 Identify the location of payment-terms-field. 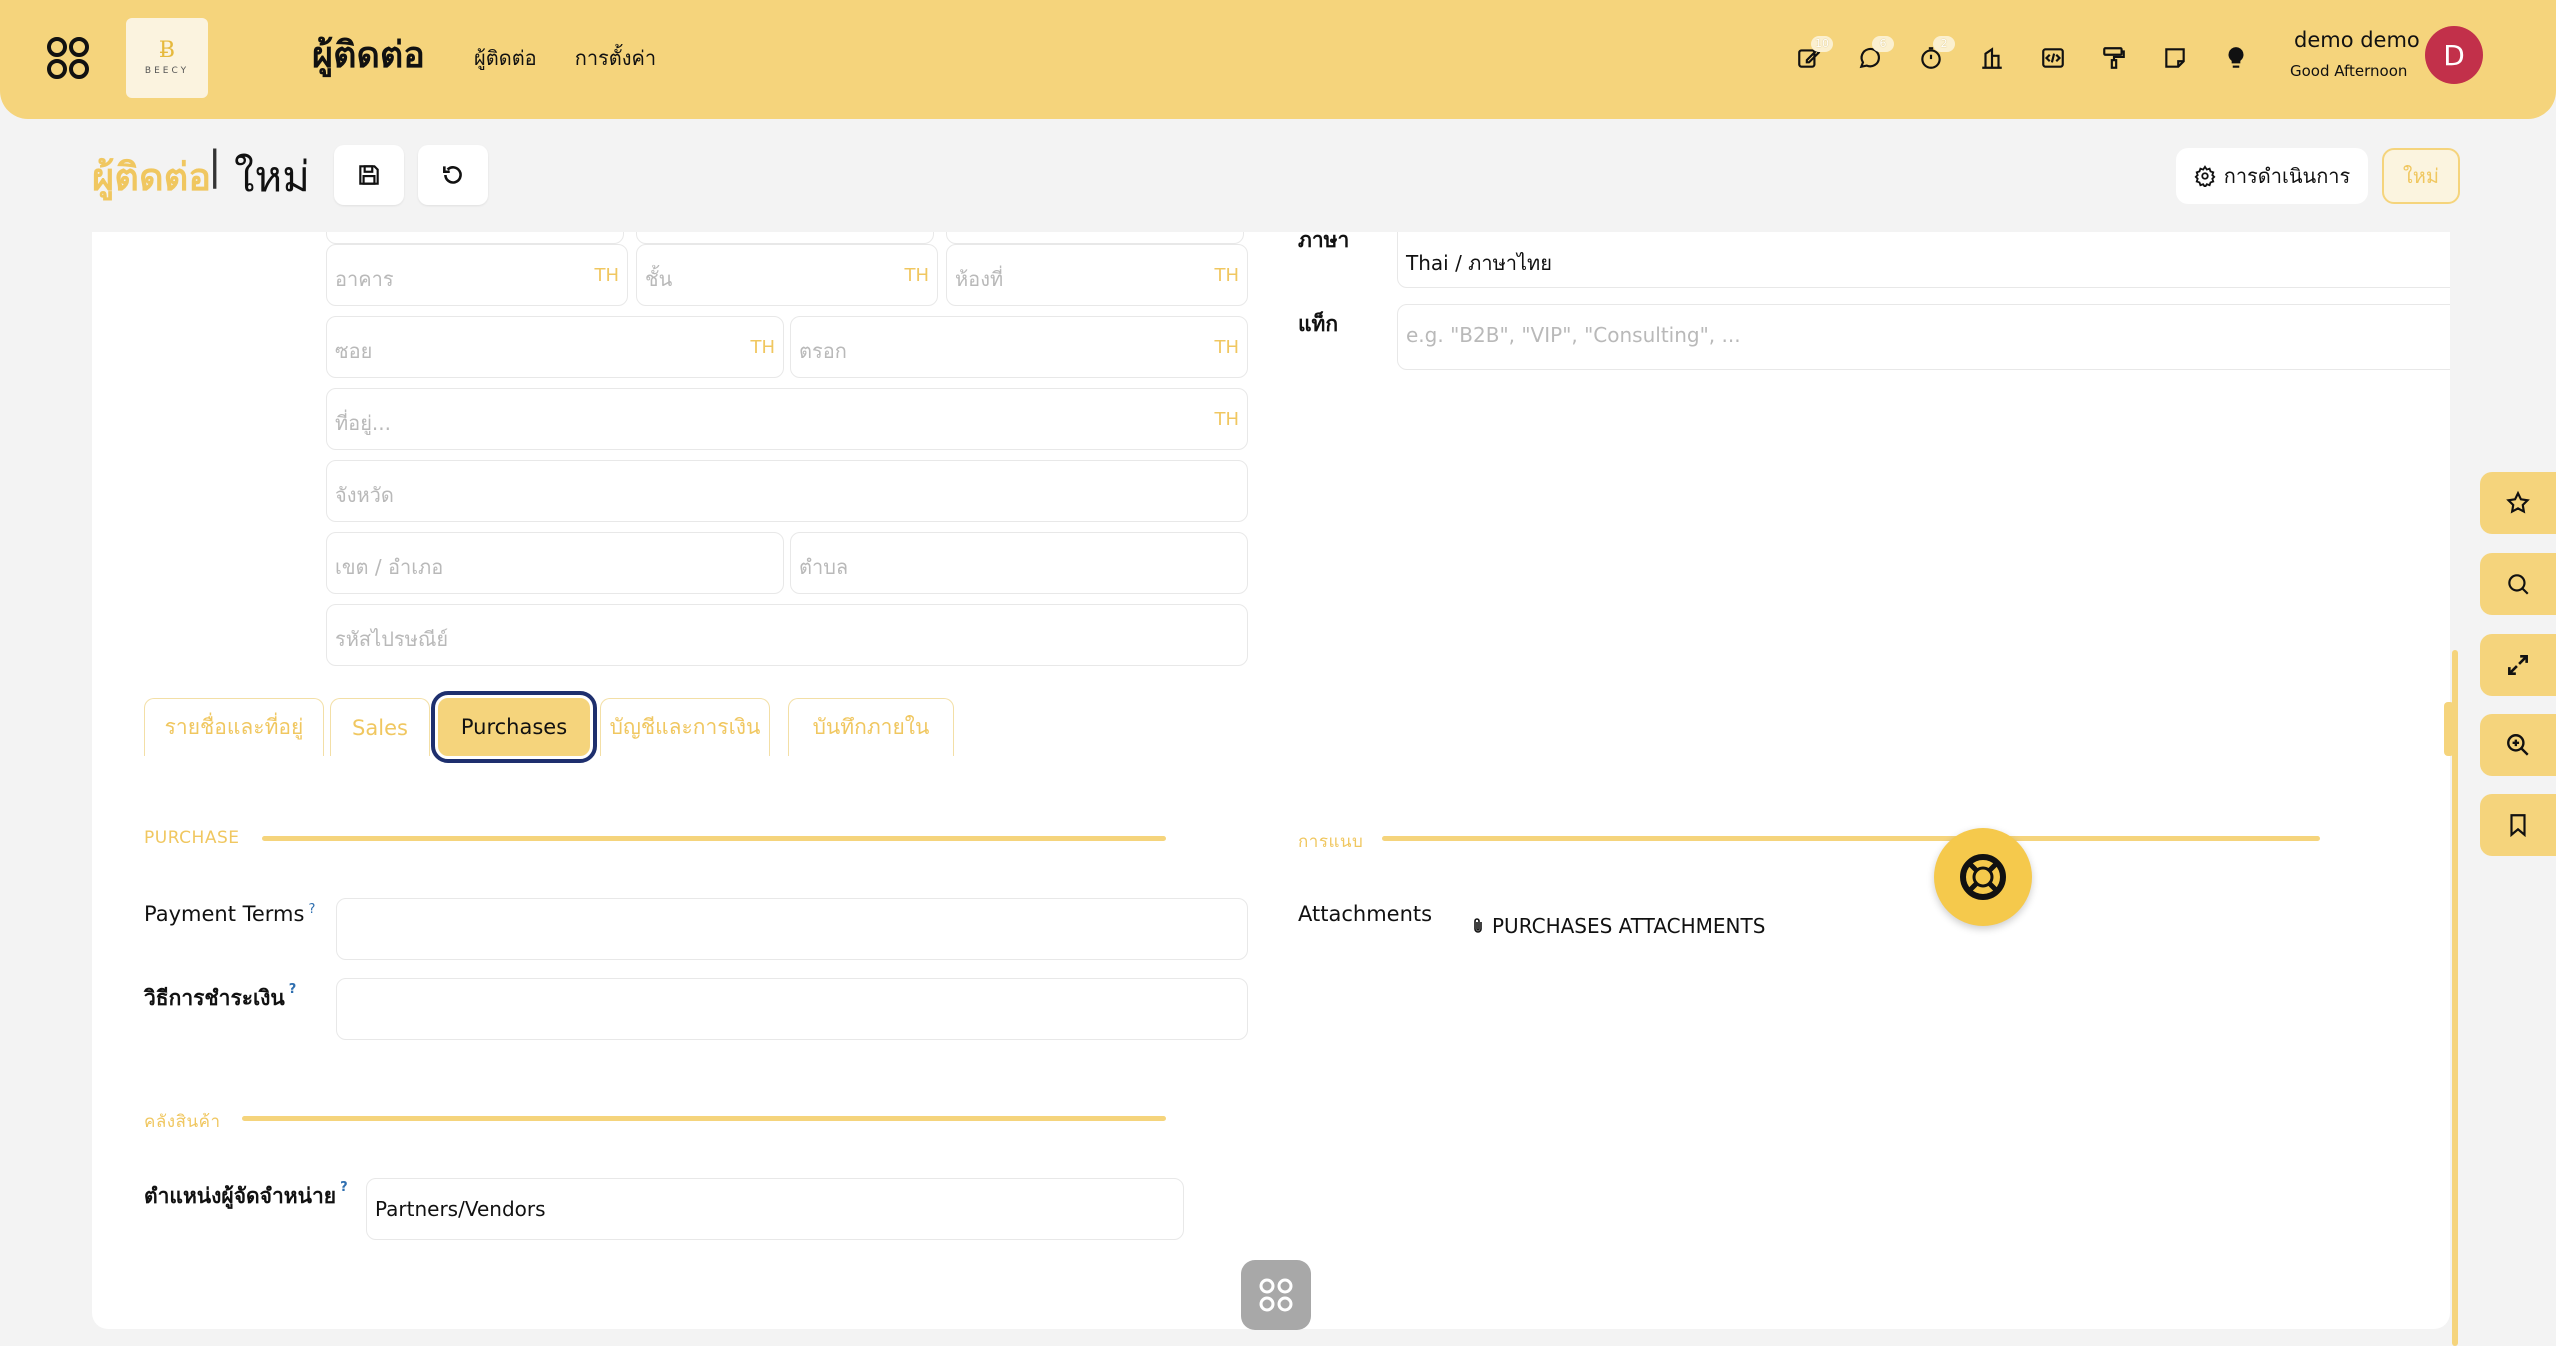
(792, 929).